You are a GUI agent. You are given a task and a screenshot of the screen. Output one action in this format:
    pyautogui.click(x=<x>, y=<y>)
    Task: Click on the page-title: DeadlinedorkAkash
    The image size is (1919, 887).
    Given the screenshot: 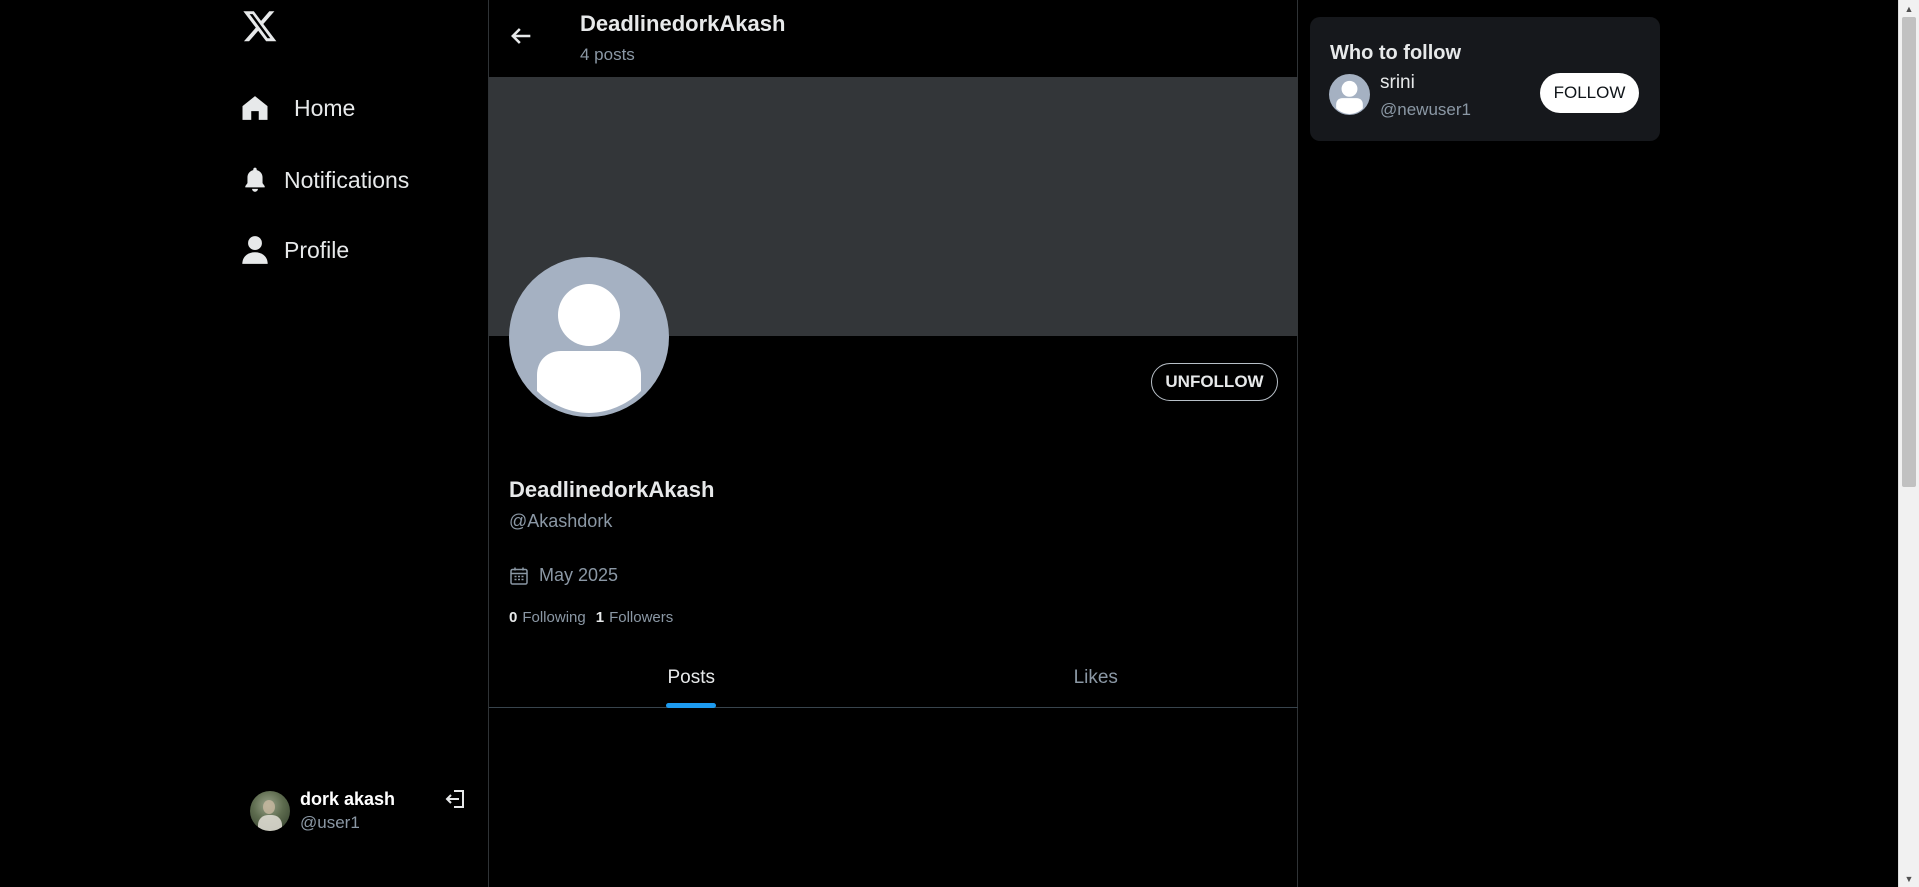 What is the action you would take?
    pyautogui.click(x=683, y=23)
    